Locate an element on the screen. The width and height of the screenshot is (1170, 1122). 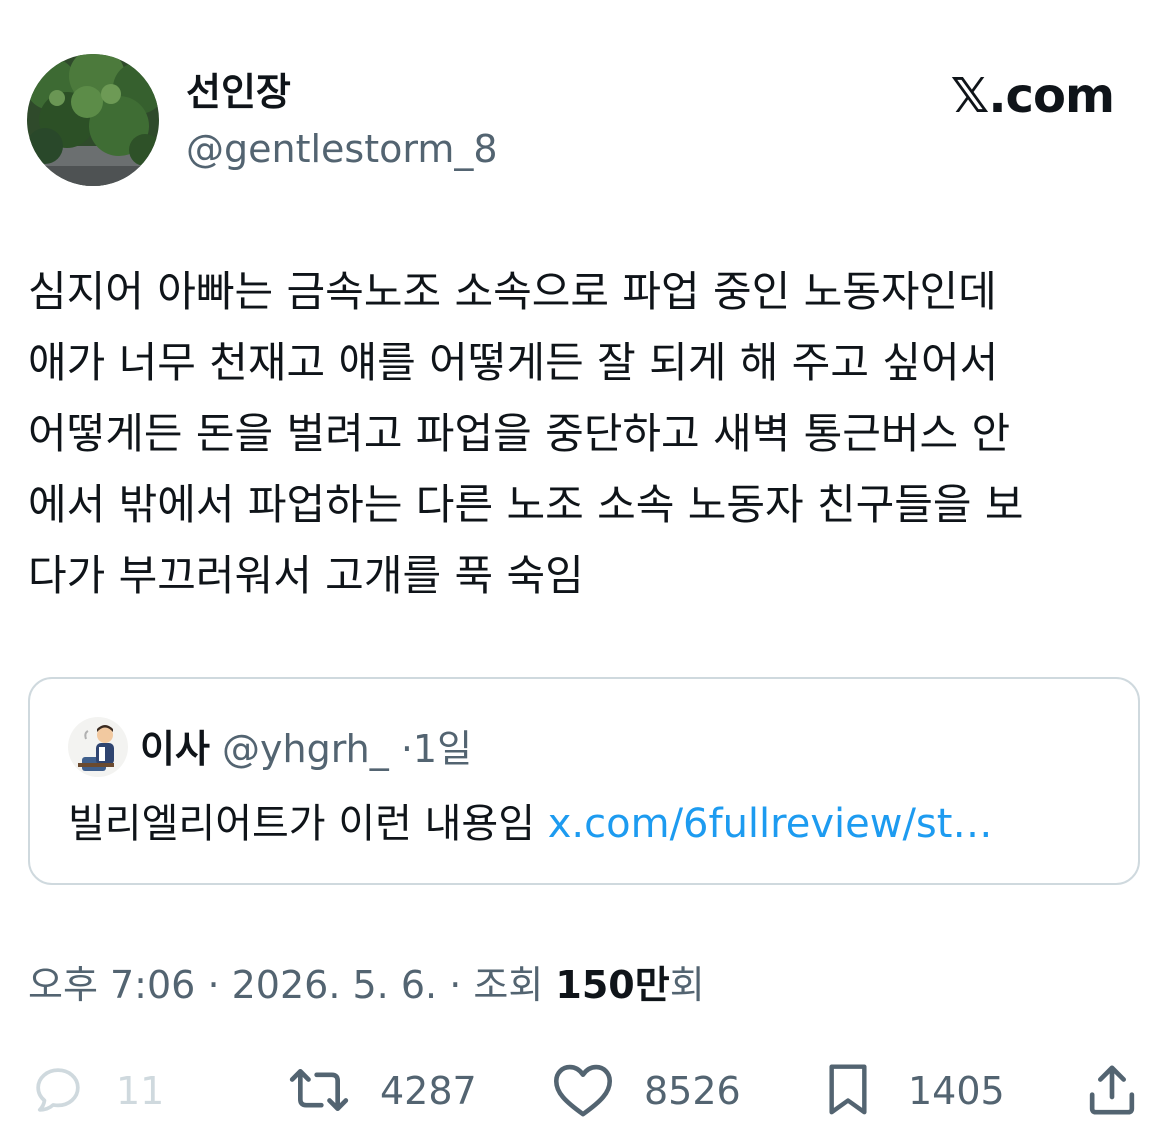
author-avatar is located at coordinates (93, 120).